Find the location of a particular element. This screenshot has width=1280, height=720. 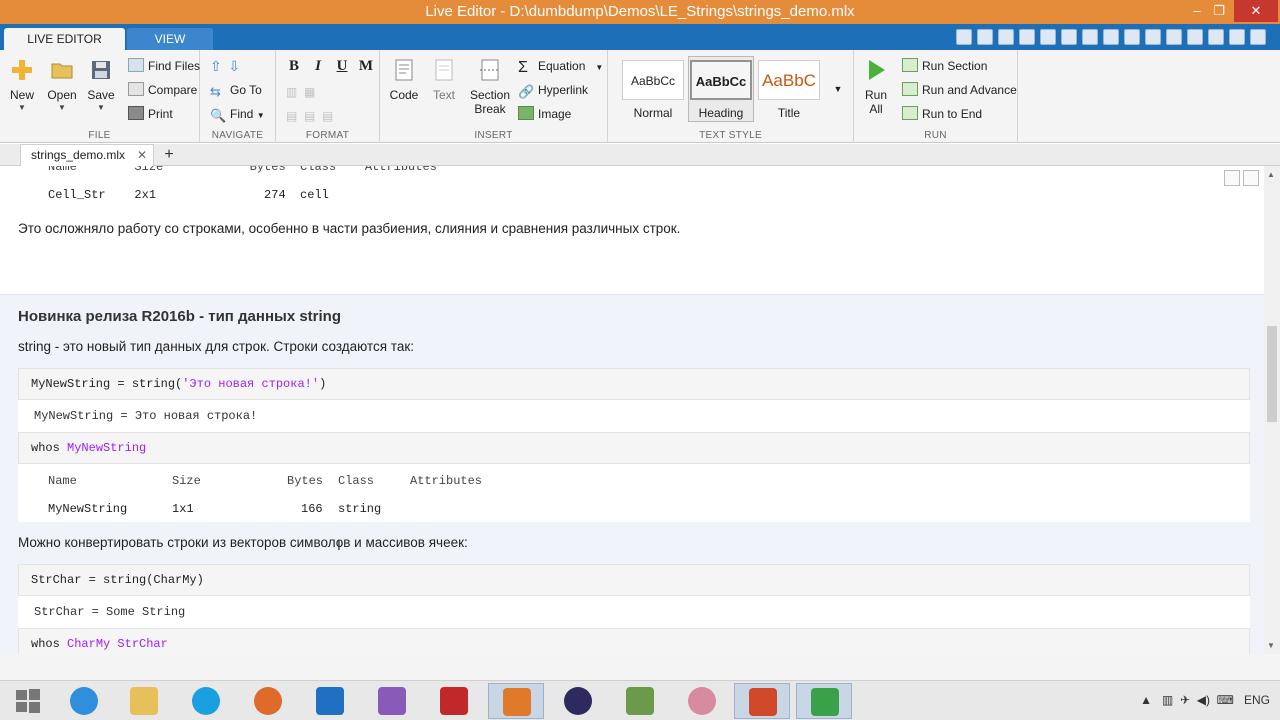

network-icon: ▥ is located at coordinates (1167, 700).